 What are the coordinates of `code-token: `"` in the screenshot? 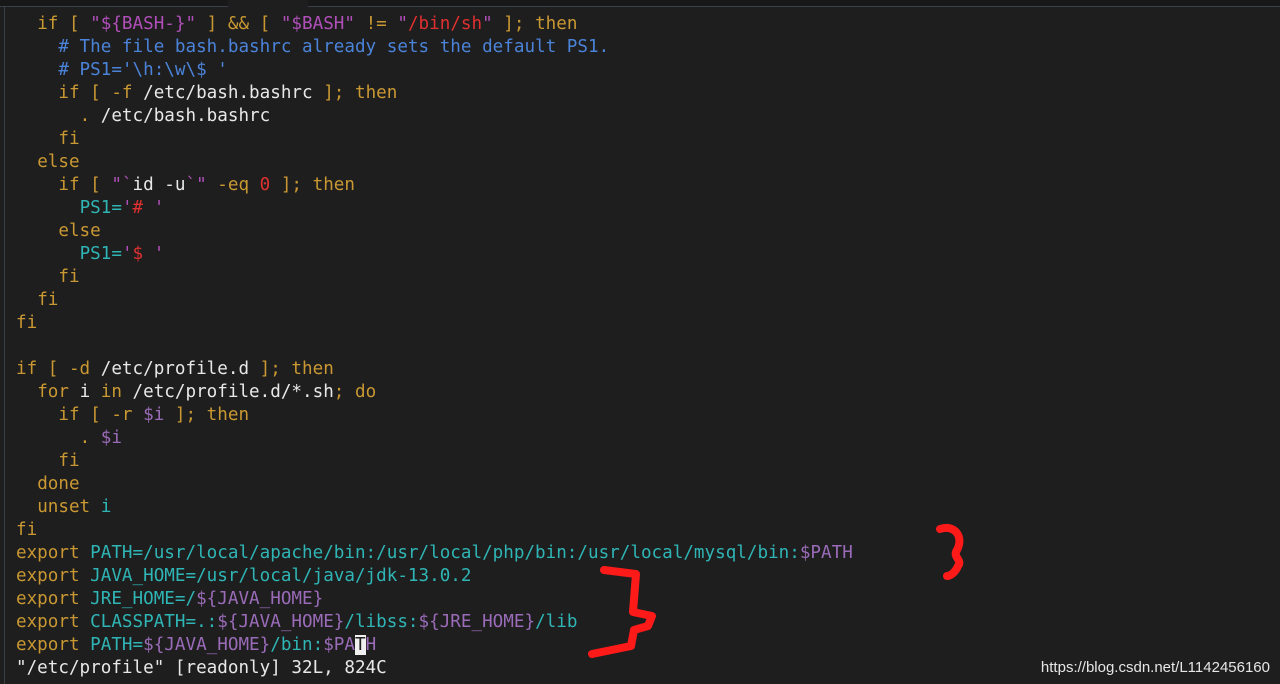 It's located at (196, 185).